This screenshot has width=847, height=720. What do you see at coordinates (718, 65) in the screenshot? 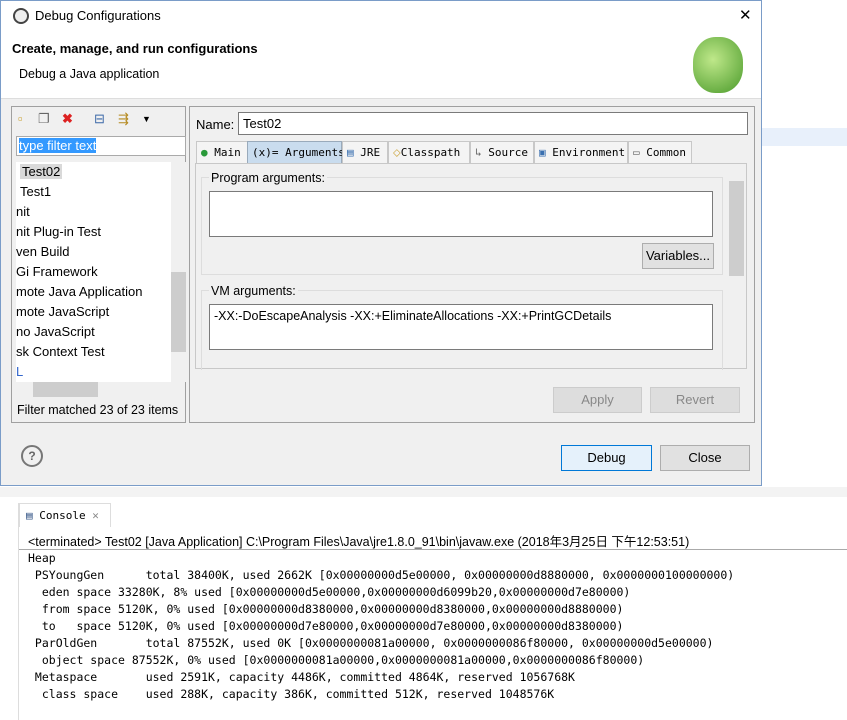
I see `bug-icon` at bounding box center [718, 65].